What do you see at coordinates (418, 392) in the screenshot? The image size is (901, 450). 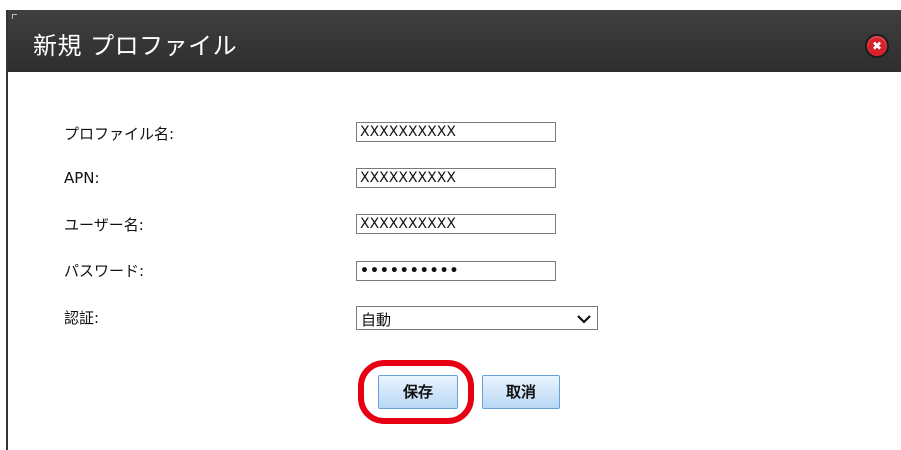 I see `save-button: 保存` at bounding box center [418, 392].